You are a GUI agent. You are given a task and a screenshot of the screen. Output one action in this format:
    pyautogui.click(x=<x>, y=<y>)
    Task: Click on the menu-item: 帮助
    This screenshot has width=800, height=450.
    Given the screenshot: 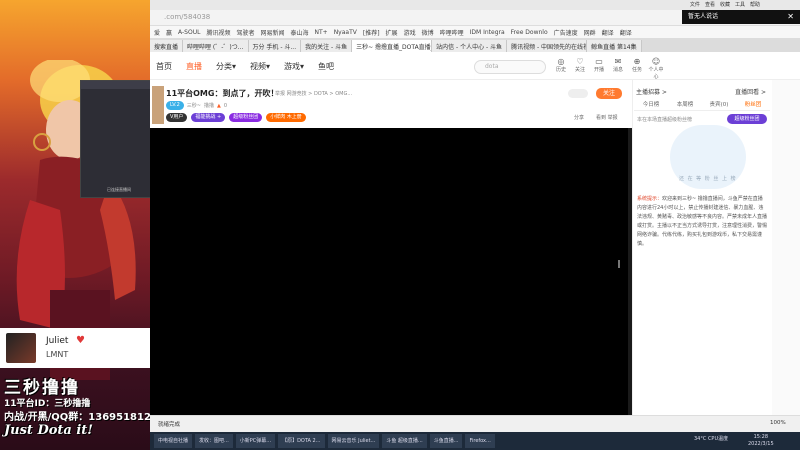 What is the action you would take?
    pyautogui.click(x=755, y=4)
    